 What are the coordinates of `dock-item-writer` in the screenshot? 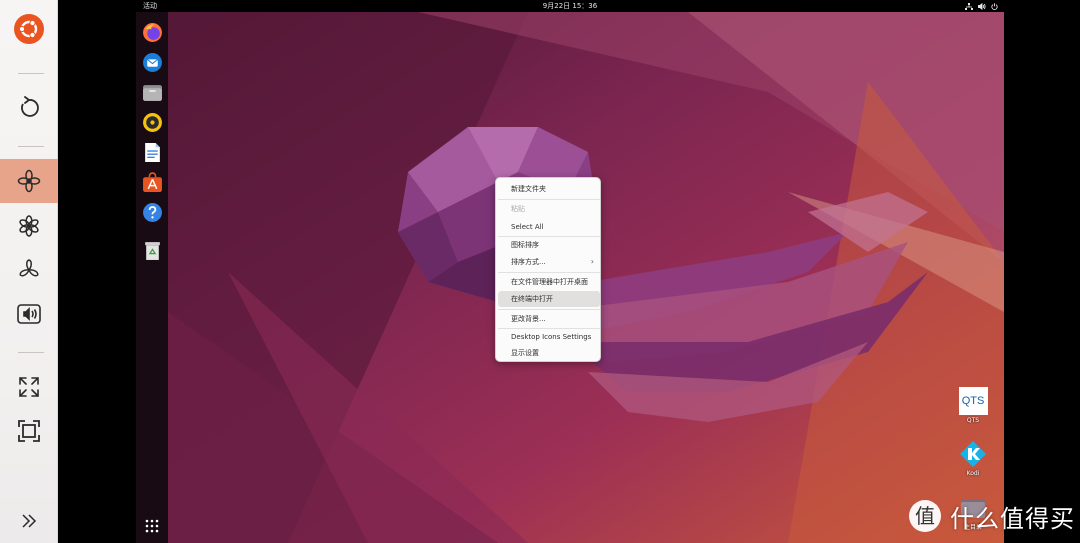 It's located at (152, 152).